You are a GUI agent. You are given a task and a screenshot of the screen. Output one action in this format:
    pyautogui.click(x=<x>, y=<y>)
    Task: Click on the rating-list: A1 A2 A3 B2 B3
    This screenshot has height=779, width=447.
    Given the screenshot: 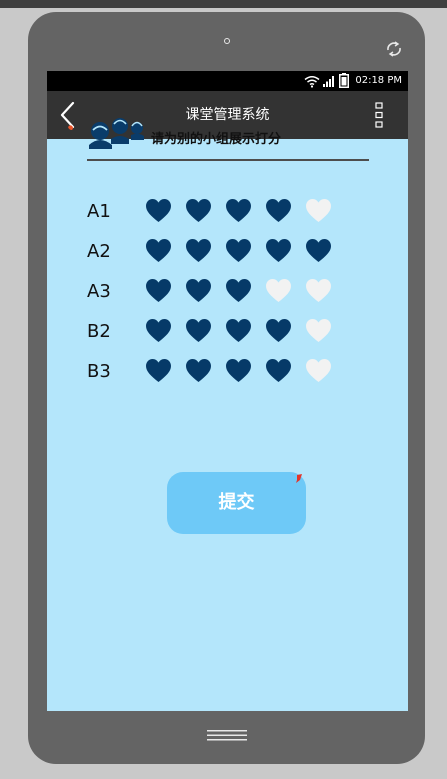 What is the action you would take?
    pyautogui.click(x=217, y=297)
    